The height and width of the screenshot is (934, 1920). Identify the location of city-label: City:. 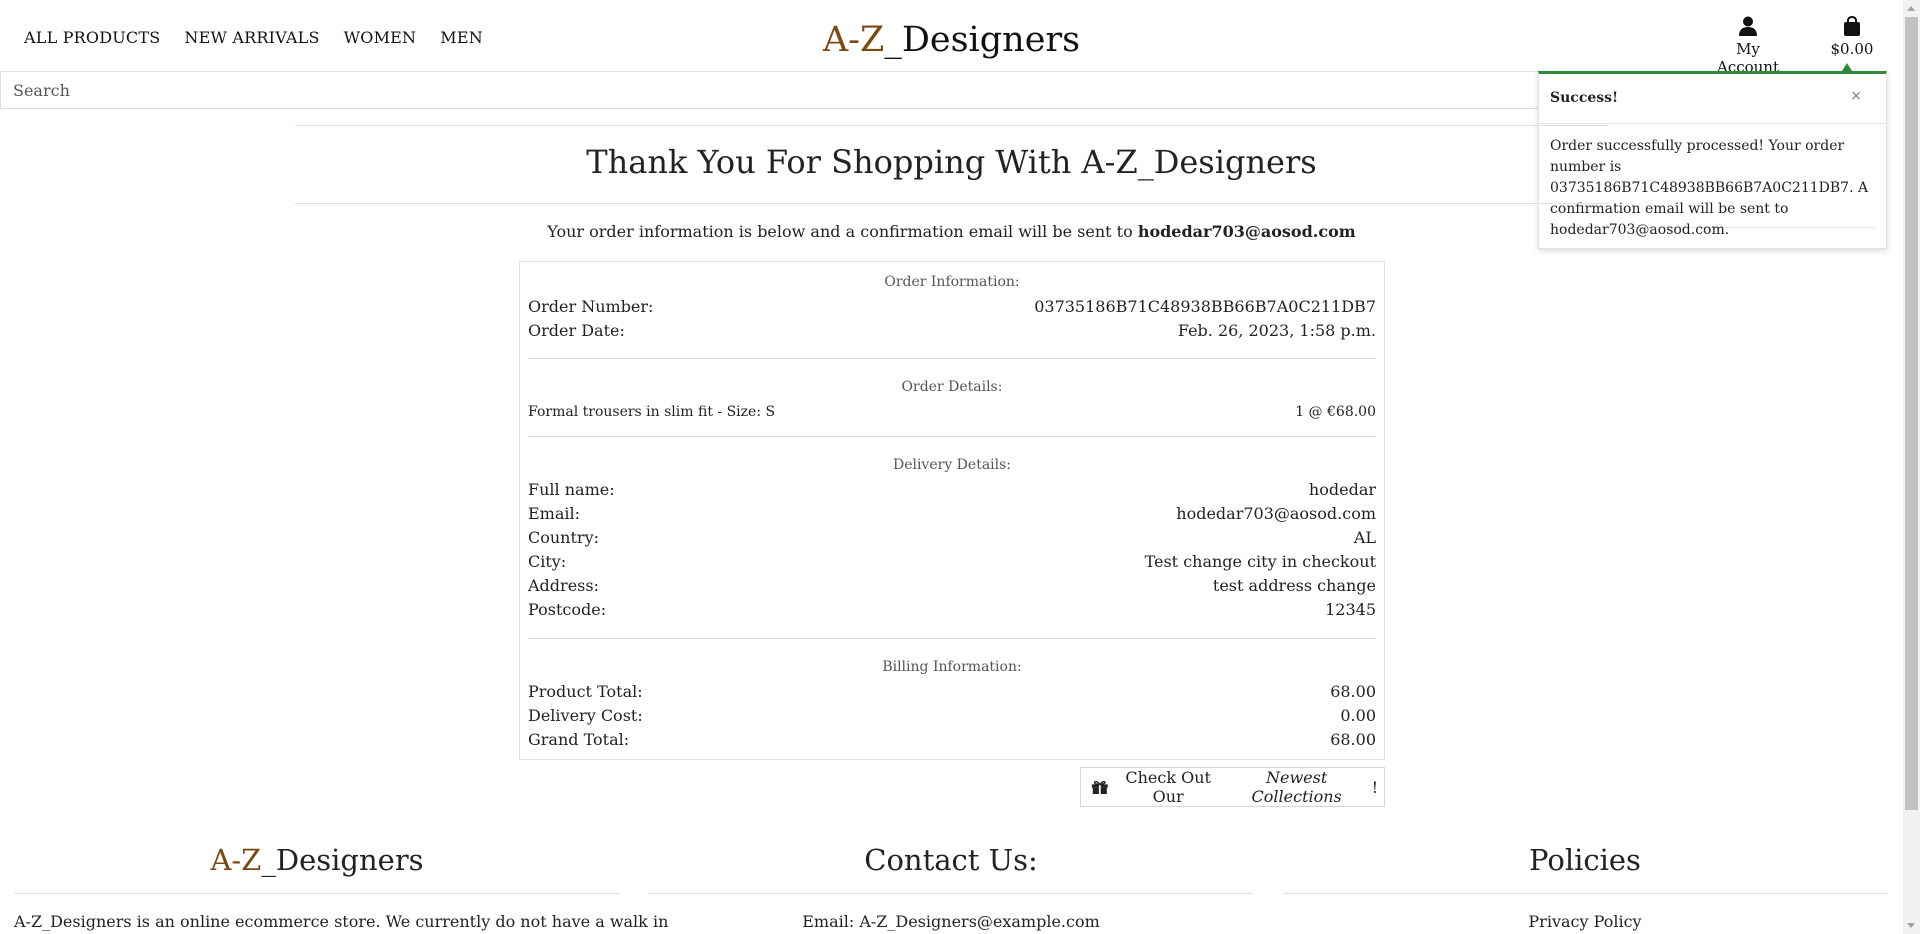
(547, 561).